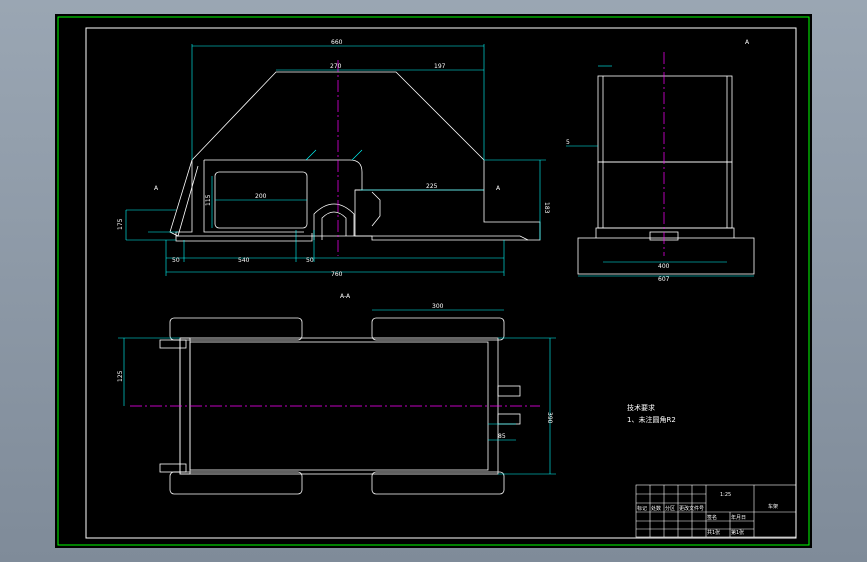  What do you see at coordinates (156, 188) in the screenshot?
I see `section-mark-left: A` at bounding box center [156, 188].